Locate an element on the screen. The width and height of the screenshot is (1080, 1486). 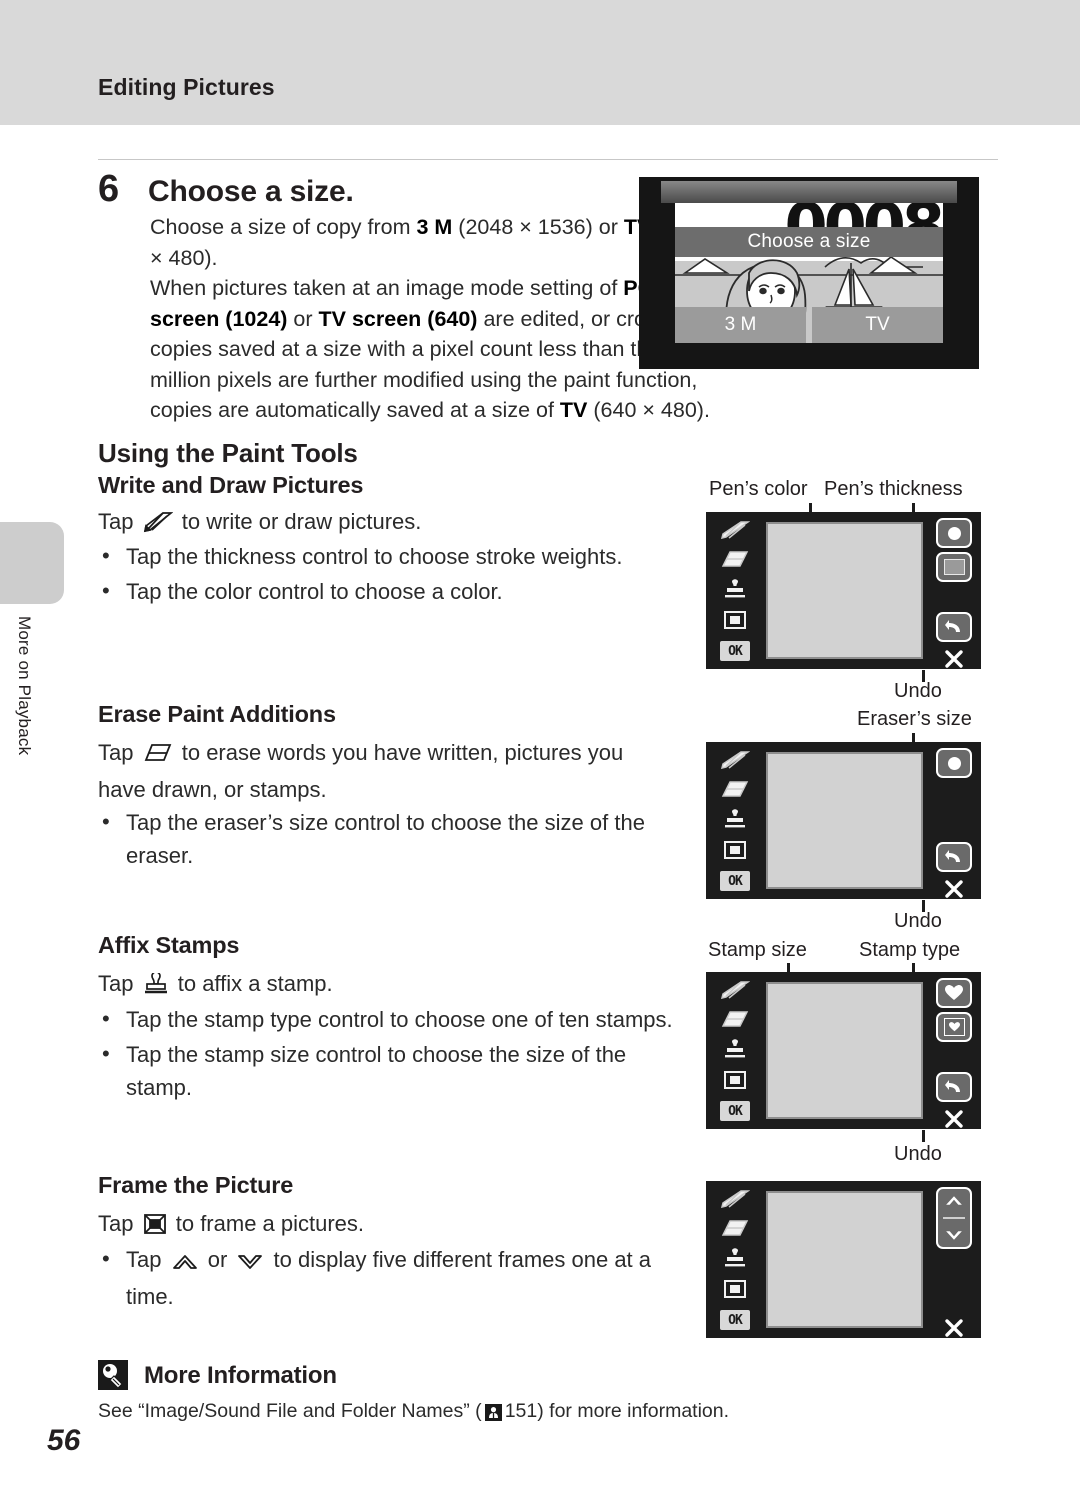
paint-toolbar: OK is located at coordinates (735, 590).